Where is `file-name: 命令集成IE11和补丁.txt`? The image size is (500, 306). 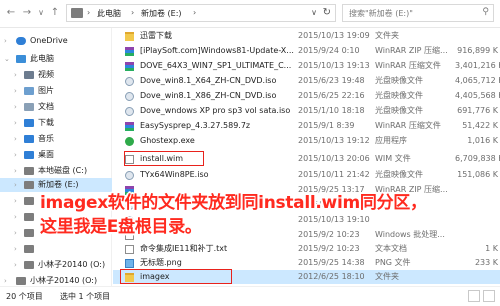
file-name: 命令集成IE11和补丁.txt is located at coordinates (184, 248).